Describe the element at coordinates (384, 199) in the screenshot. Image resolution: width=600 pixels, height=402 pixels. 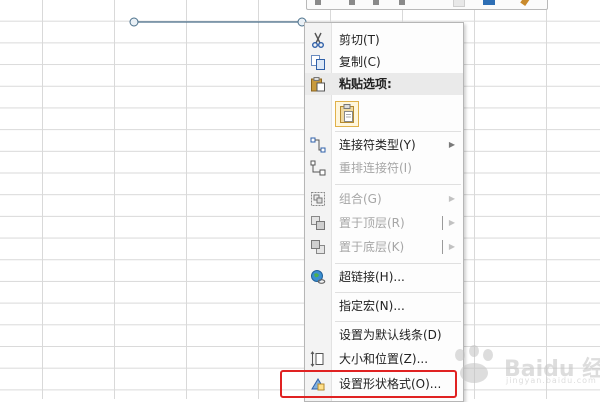
I see `menu-item-group: 组合(G) ▶` at that location.